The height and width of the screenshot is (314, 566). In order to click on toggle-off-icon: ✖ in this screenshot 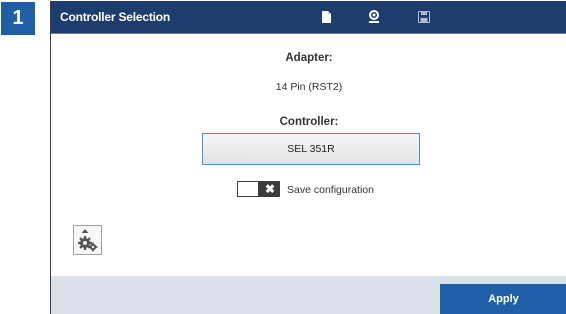, I will do `click(270, 189)`.